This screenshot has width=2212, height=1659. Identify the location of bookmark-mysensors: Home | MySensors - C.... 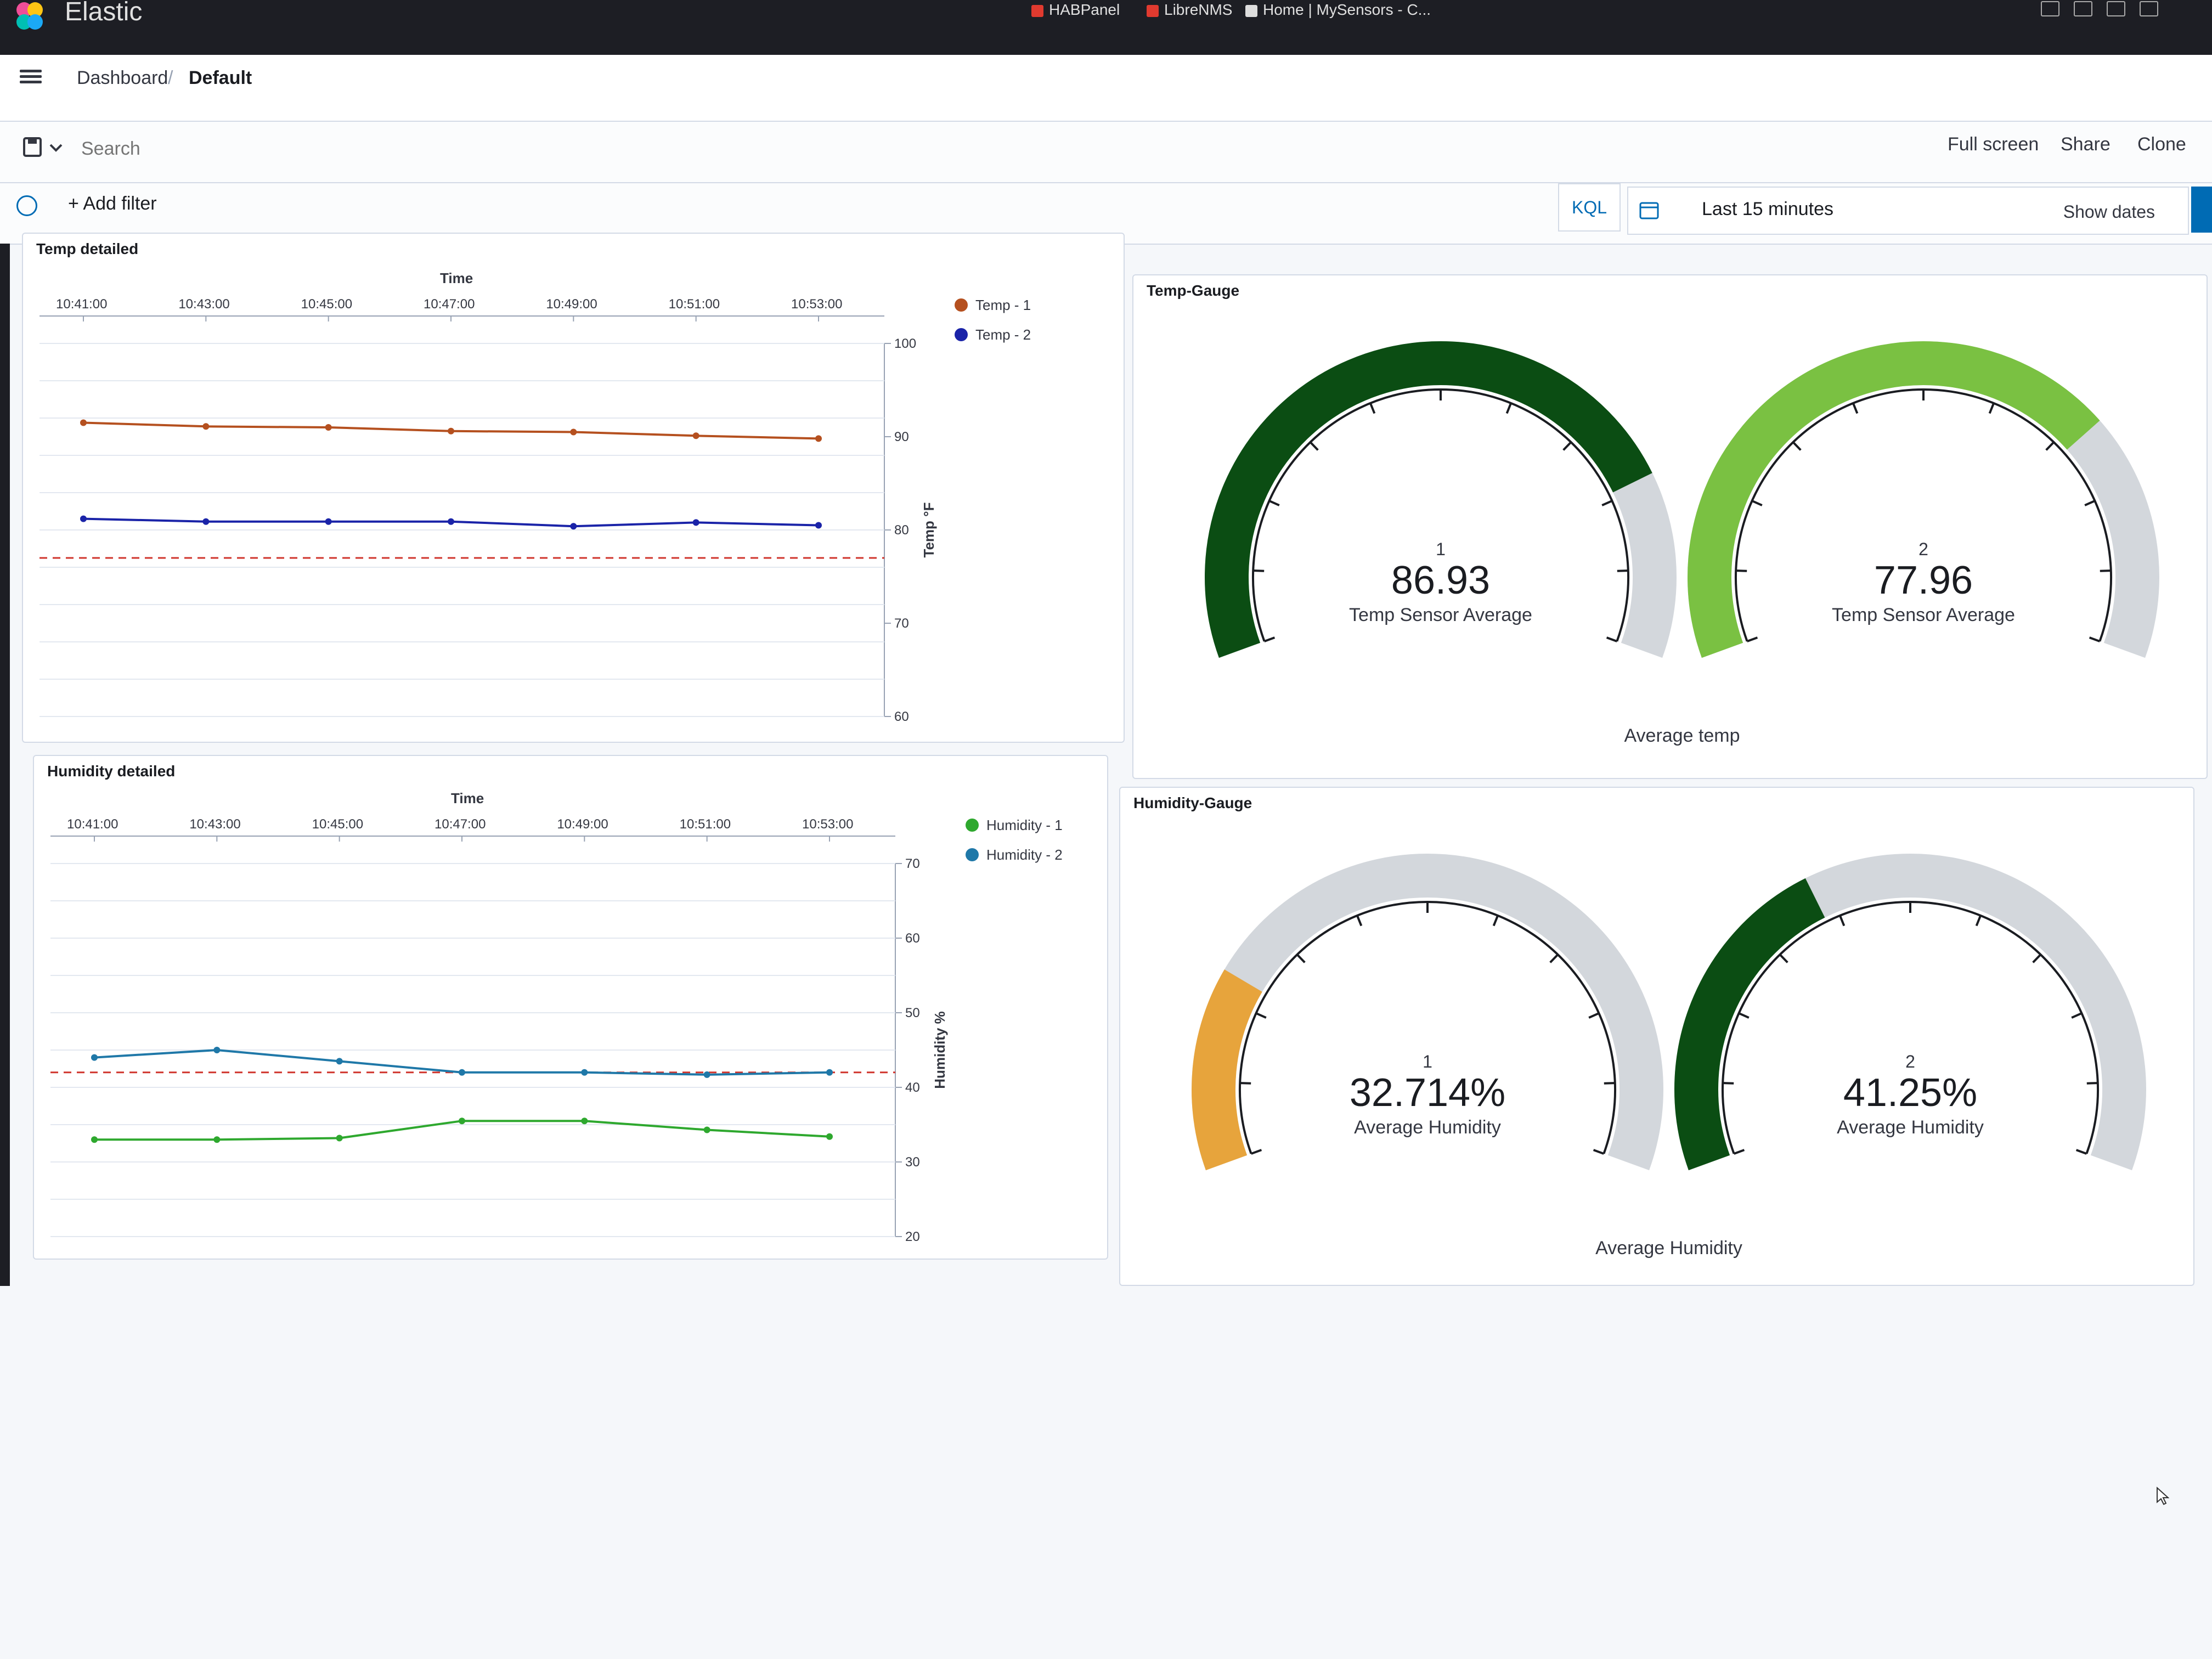
(1338, 10).